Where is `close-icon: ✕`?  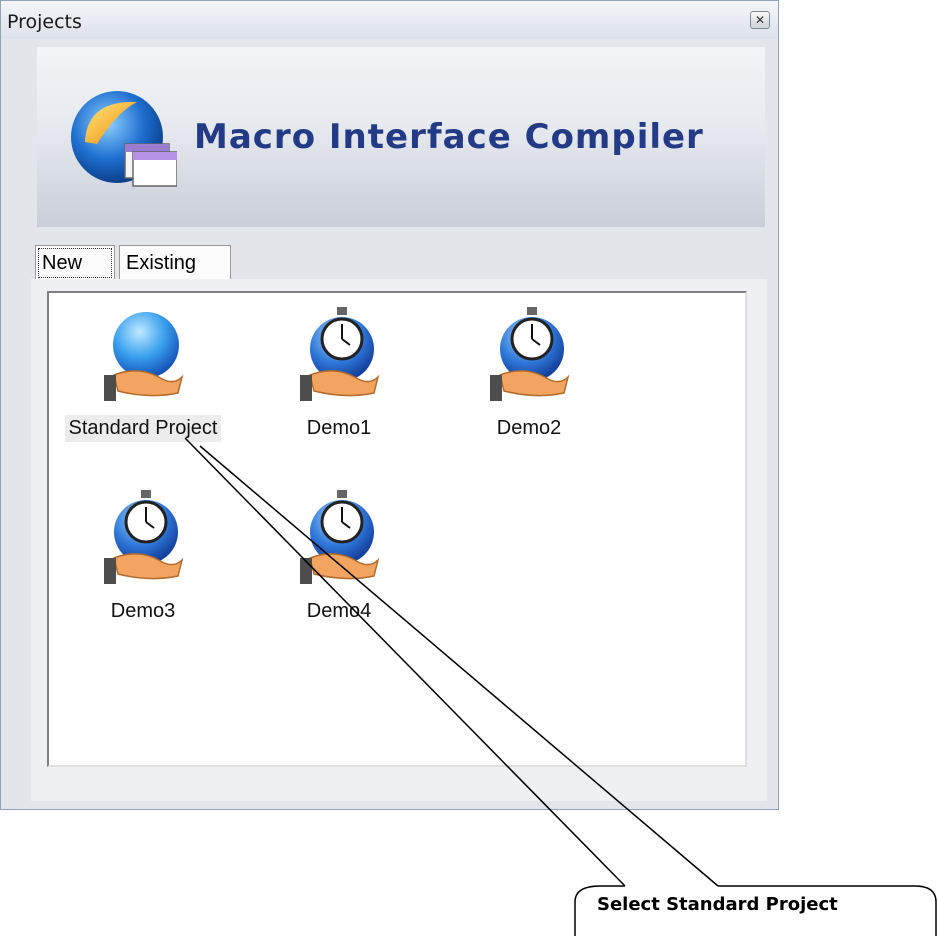
close-icon: ✕ is located at coordinates (760, 20).